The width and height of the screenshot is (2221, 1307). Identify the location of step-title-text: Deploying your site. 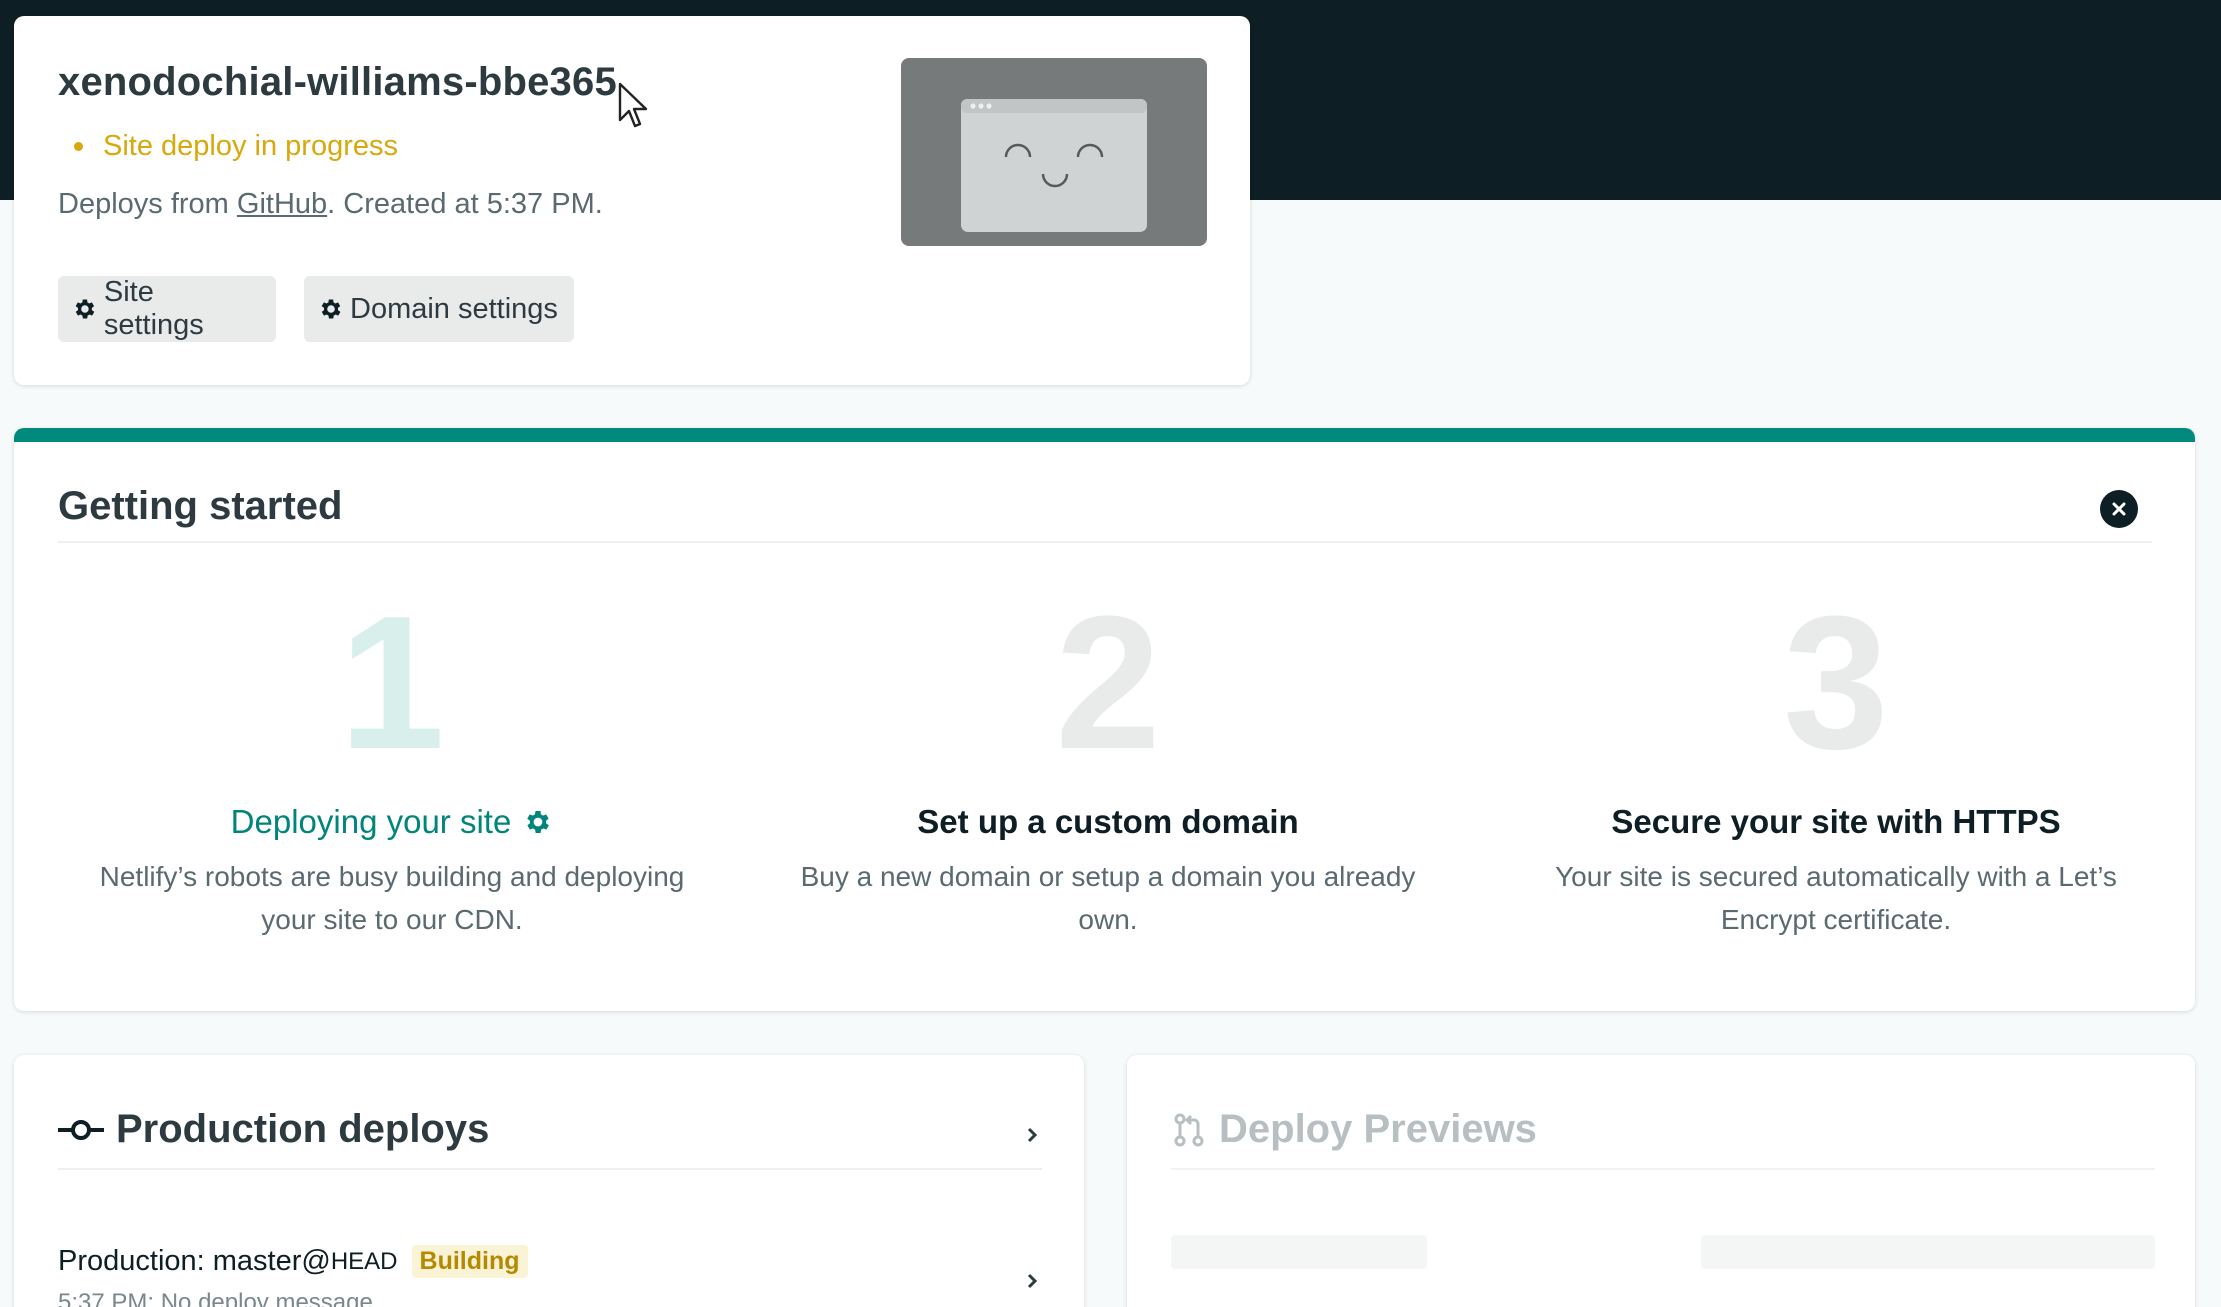
(371, 821).